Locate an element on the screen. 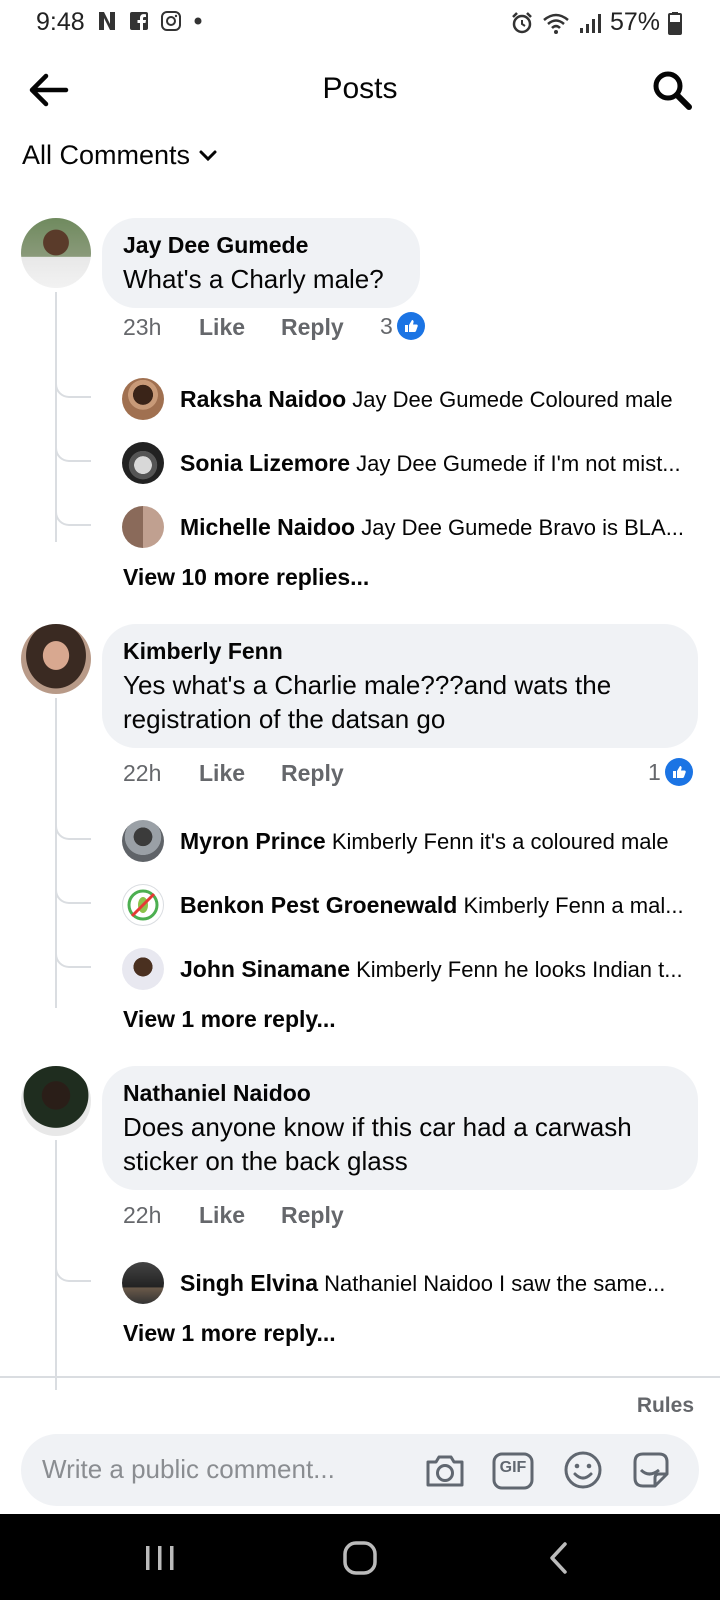 Image resolution: width=720 pixels, height=1600 pixels. pest-logo-icon is located at coordinates (143, 905).